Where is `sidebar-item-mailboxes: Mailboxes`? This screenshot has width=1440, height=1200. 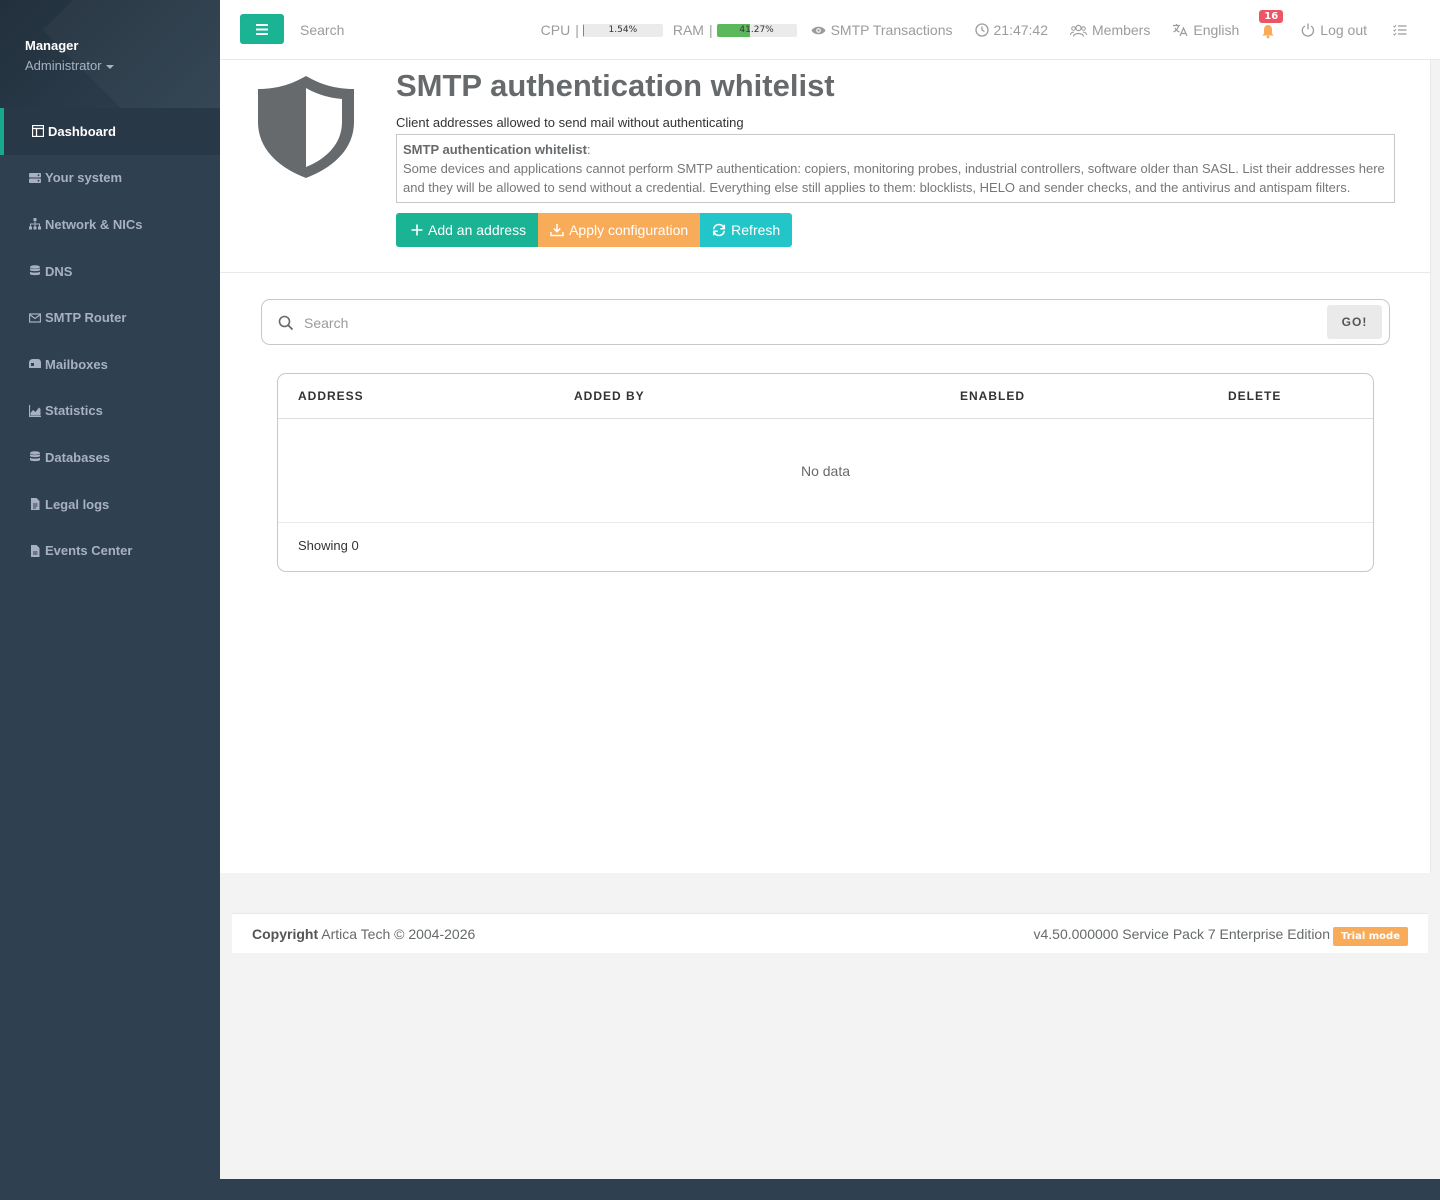
sidebar-item-mailboxes: Mailboxes is located at coordinates (110, 364).